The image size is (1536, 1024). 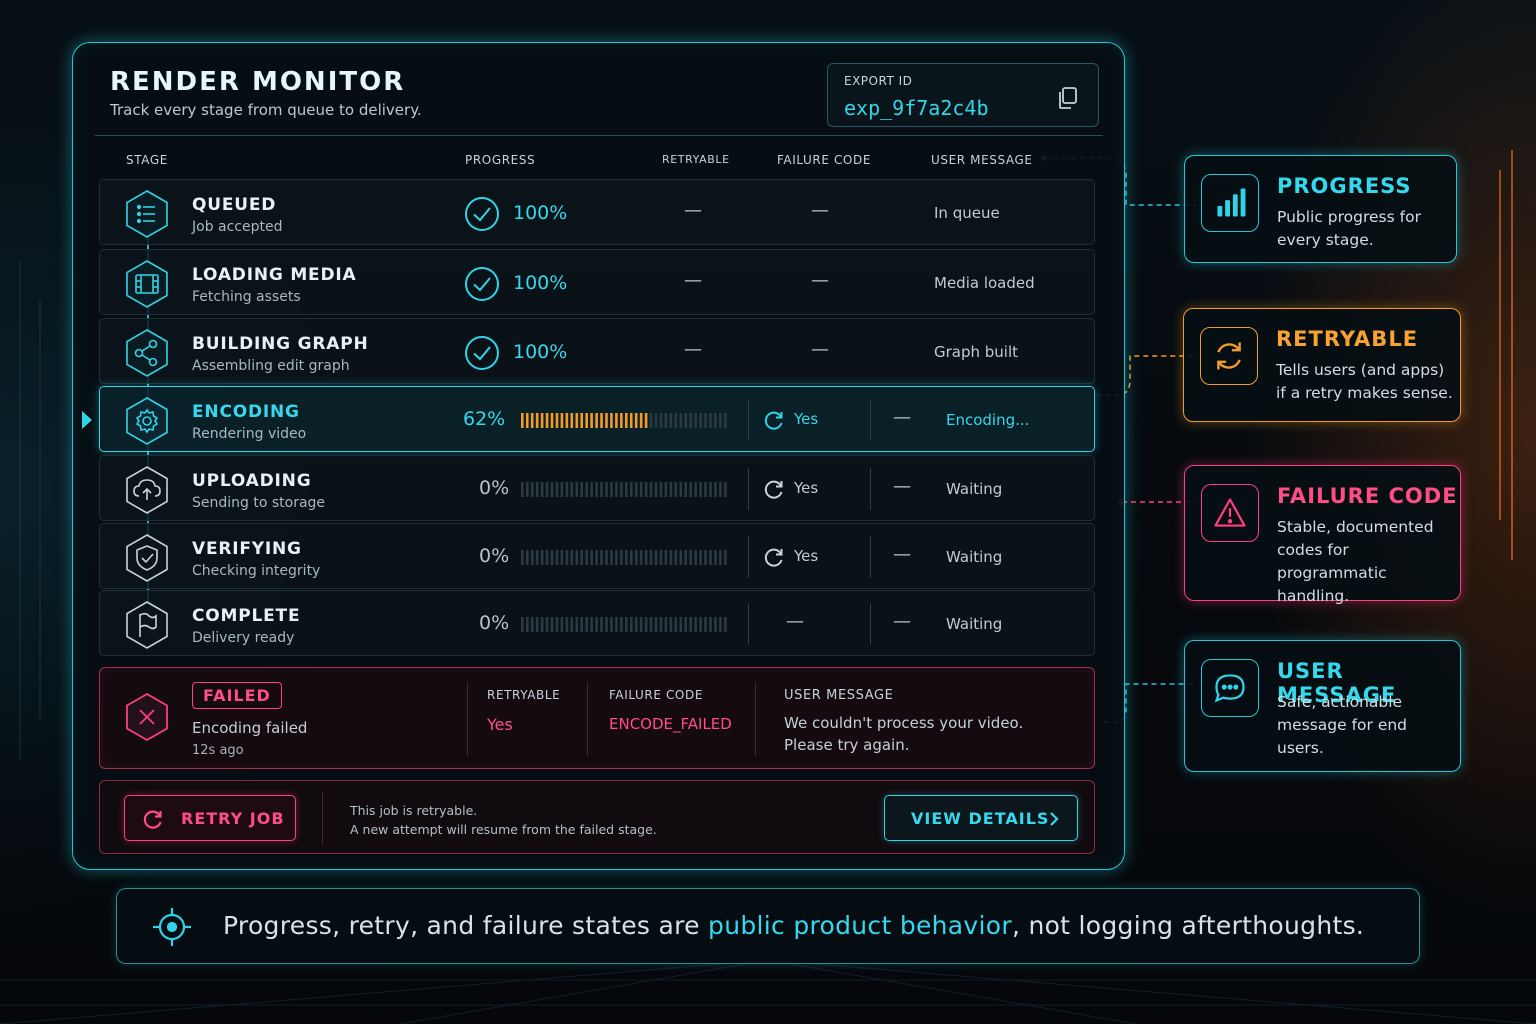 What do you see at coordinates (147, 284) in the screenshot?
I see `film-icon` at bounding box center [147, 284].